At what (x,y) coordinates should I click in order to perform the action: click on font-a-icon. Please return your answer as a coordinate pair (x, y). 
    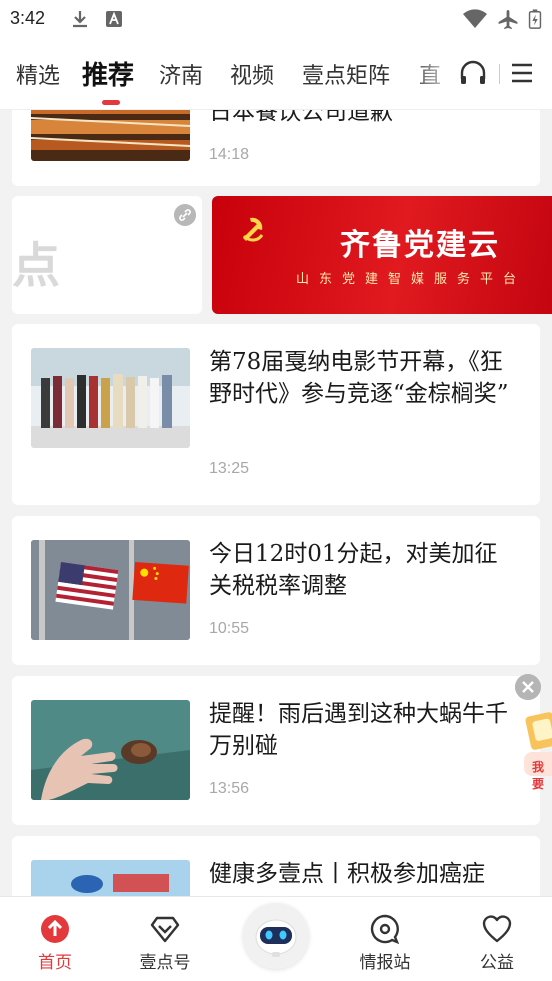
    Looking at the image, I should click on (114, 19).